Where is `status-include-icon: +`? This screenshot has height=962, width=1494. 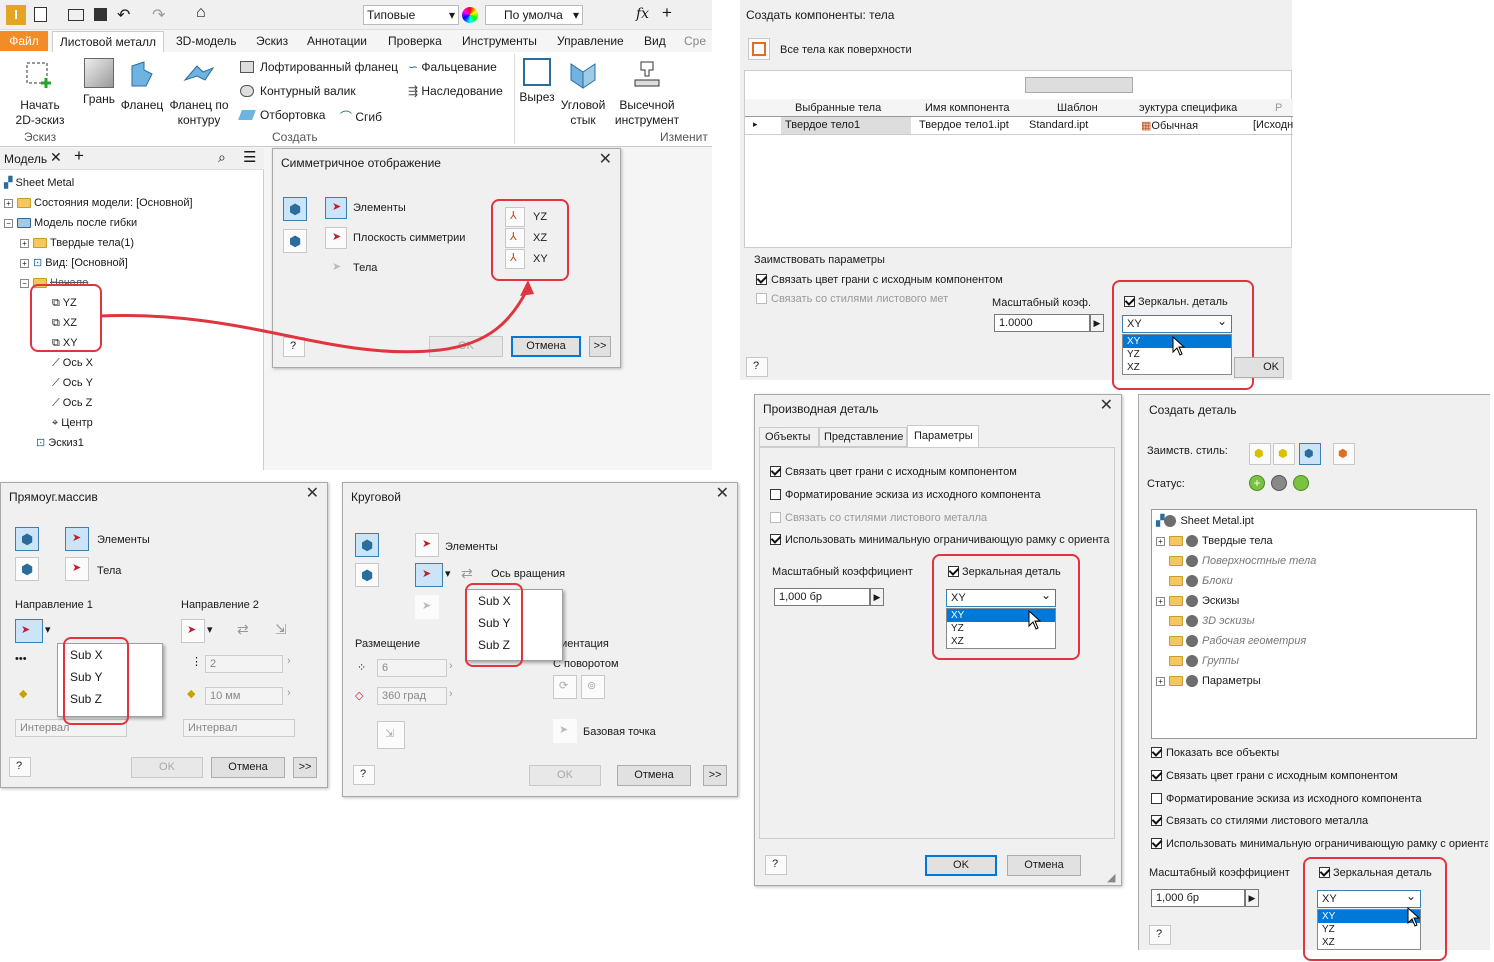 status-include-icon: + is located at coordinates (1257, 483).